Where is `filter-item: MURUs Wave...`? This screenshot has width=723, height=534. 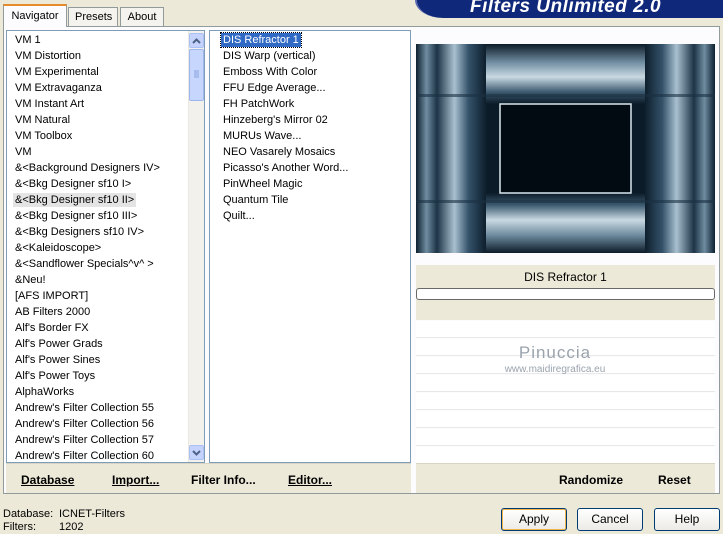
filter-item: MURUs Wave... is located at coordinates (262, 136).